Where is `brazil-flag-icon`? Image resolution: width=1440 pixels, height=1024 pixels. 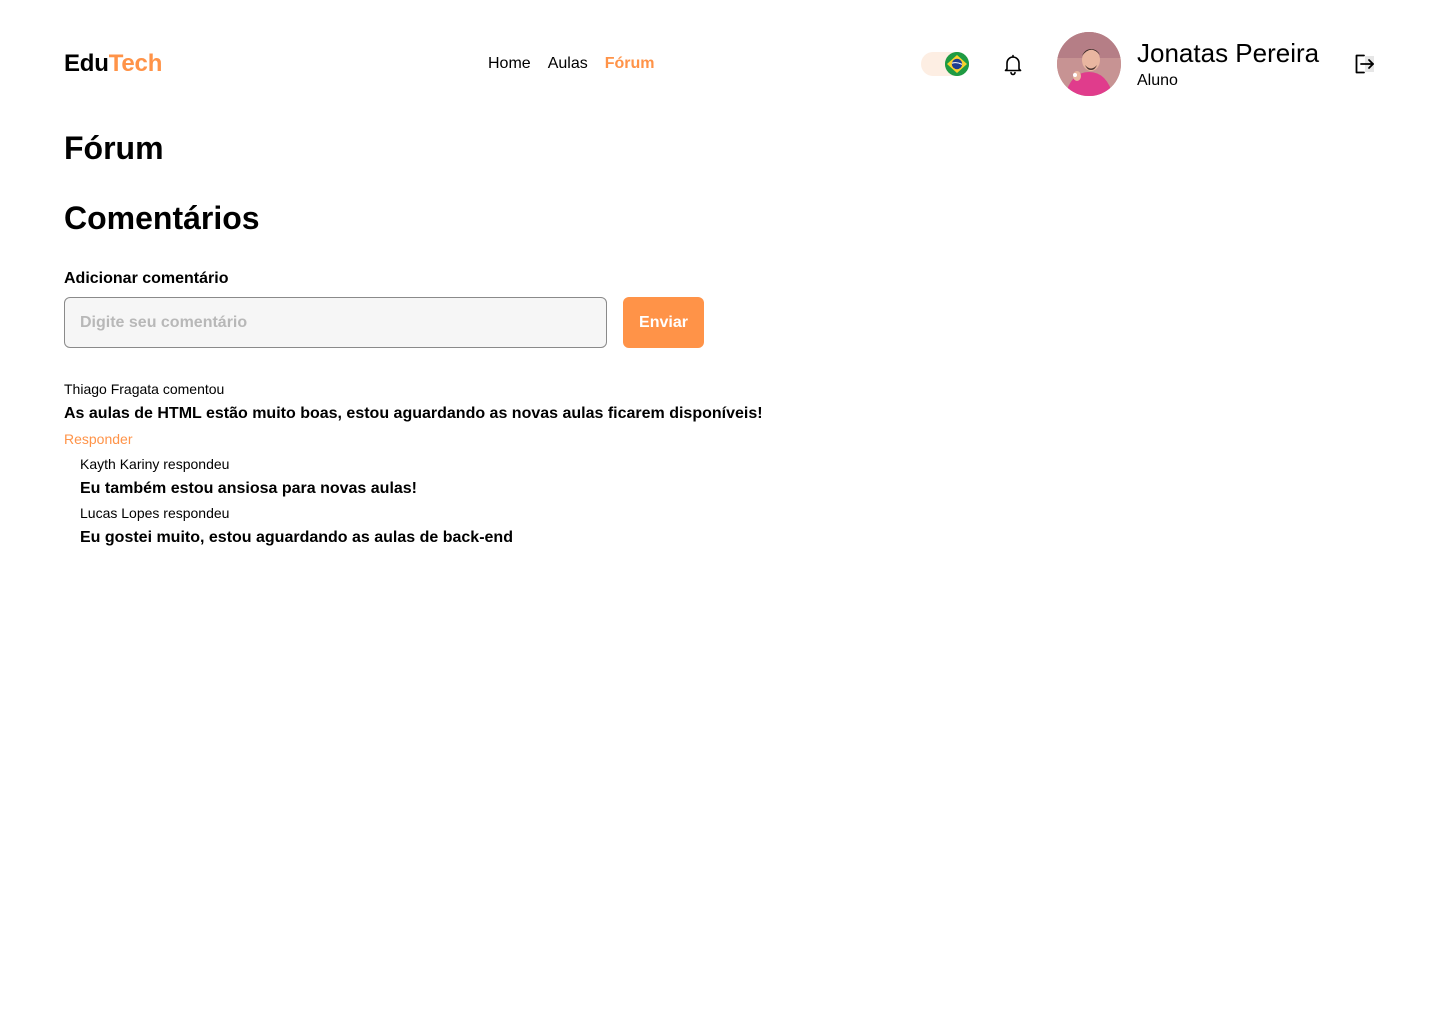
brazil-flag-icon is located at coordinates (957, 64).